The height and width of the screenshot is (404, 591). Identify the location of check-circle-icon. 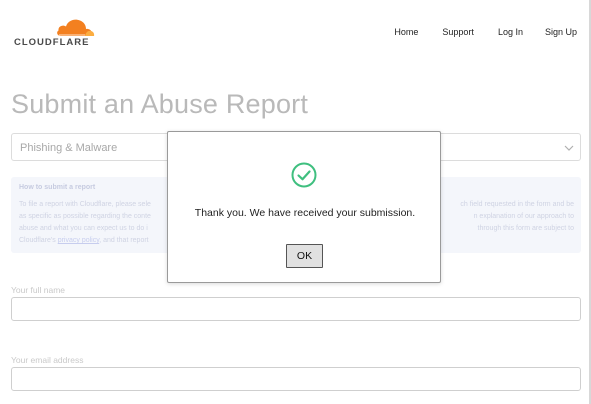
(304, 175).